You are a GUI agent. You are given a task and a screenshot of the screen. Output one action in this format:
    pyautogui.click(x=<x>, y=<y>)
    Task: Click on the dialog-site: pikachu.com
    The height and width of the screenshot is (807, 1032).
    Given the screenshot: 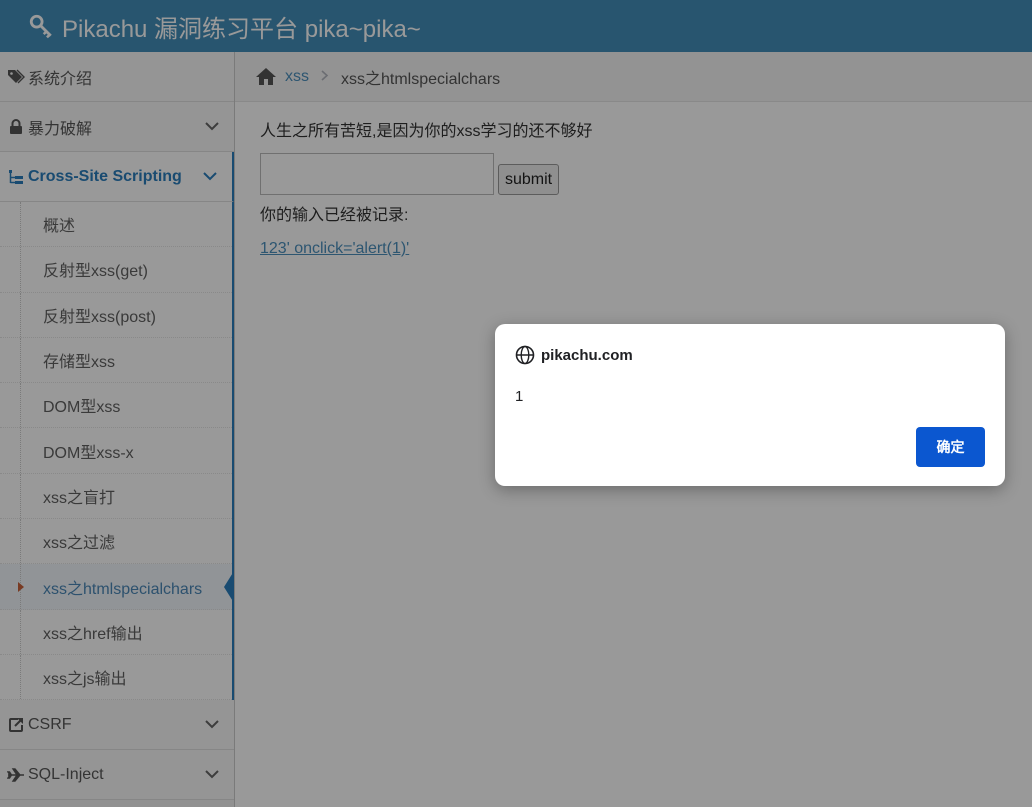 What is the action you would take?
    pyautogui.click(x=587, y=355)
    